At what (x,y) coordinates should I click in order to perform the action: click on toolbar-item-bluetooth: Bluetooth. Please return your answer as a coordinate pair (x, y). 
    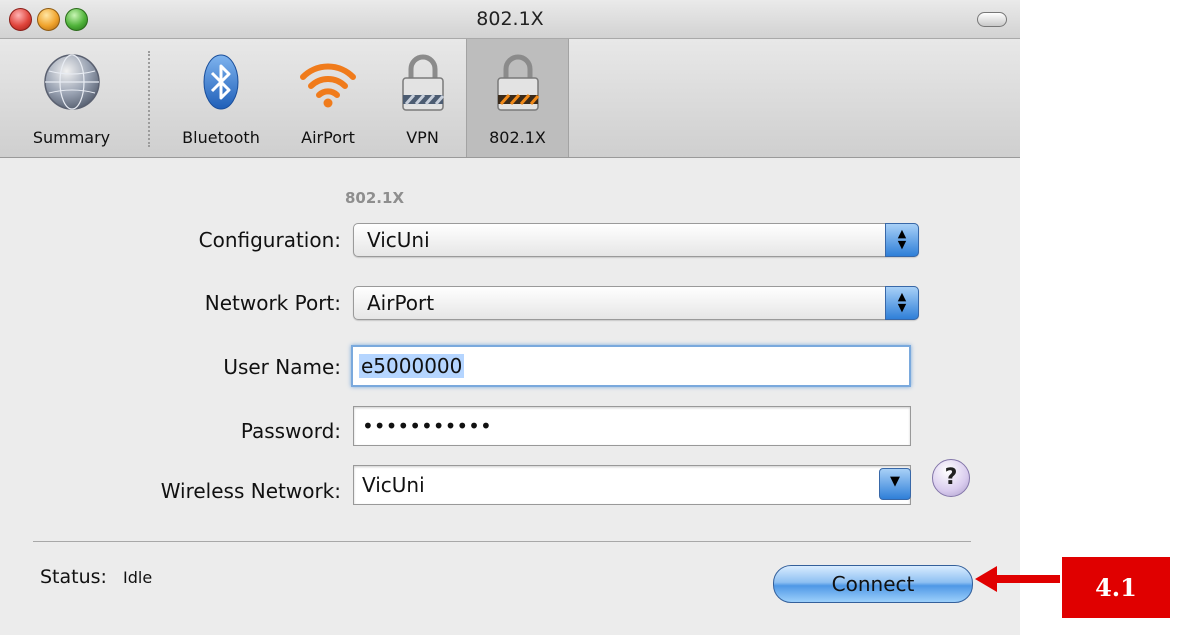
    Looking at the image, I should click on (221, 98).